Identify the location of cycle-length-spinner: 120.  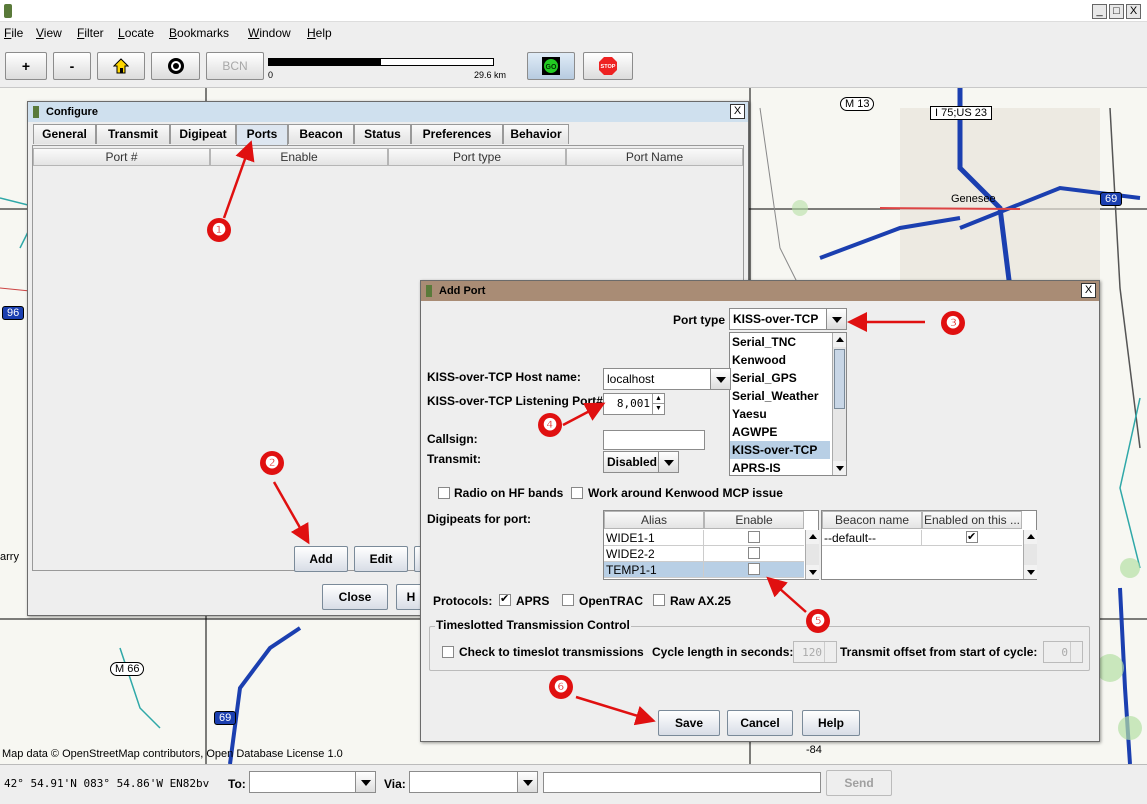
(815, 652).